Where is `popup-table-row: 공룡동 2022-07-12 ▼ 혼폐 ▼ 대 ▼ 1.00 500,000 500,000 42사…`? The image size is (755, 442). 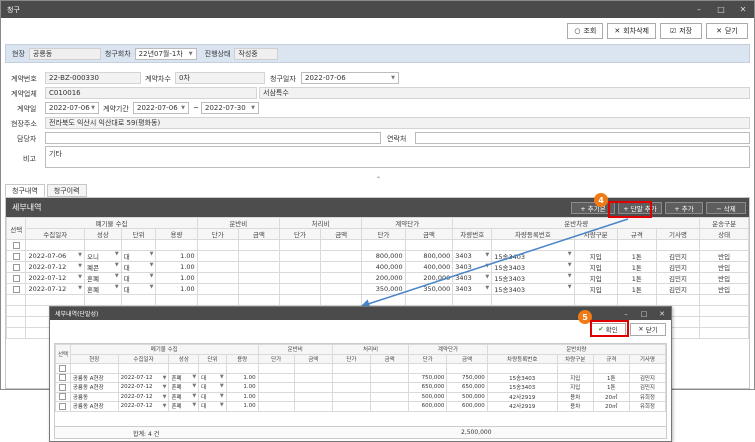
popup-table-row: 공룡동 2022-07-12 ▼ 혼폐 ▼ 대 ▼ 1.00 500,000 500,000 42사… is located at coordinates (361, 396).